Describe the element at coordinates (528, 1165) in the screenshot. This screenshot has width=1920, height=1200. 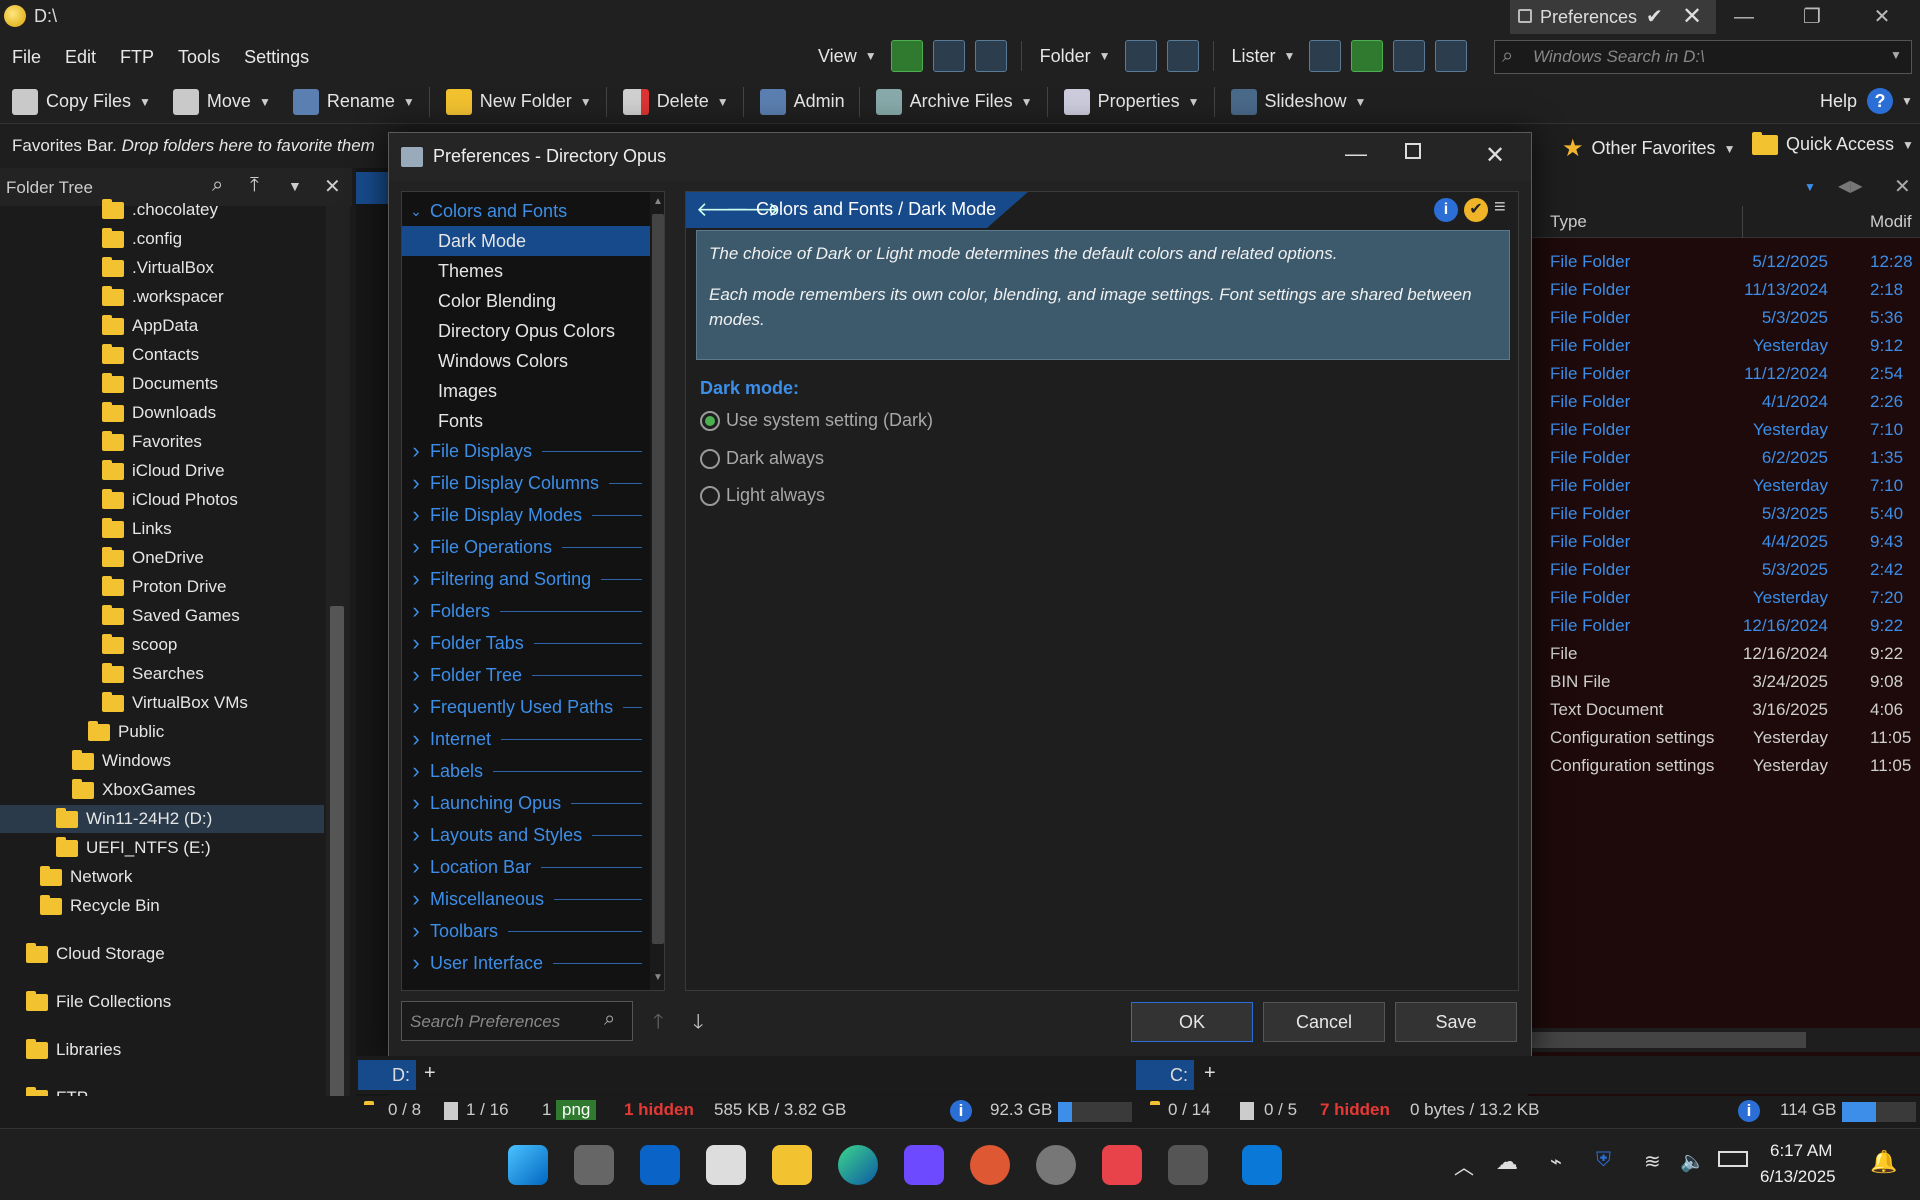
I see `start-button-icon` at that location.